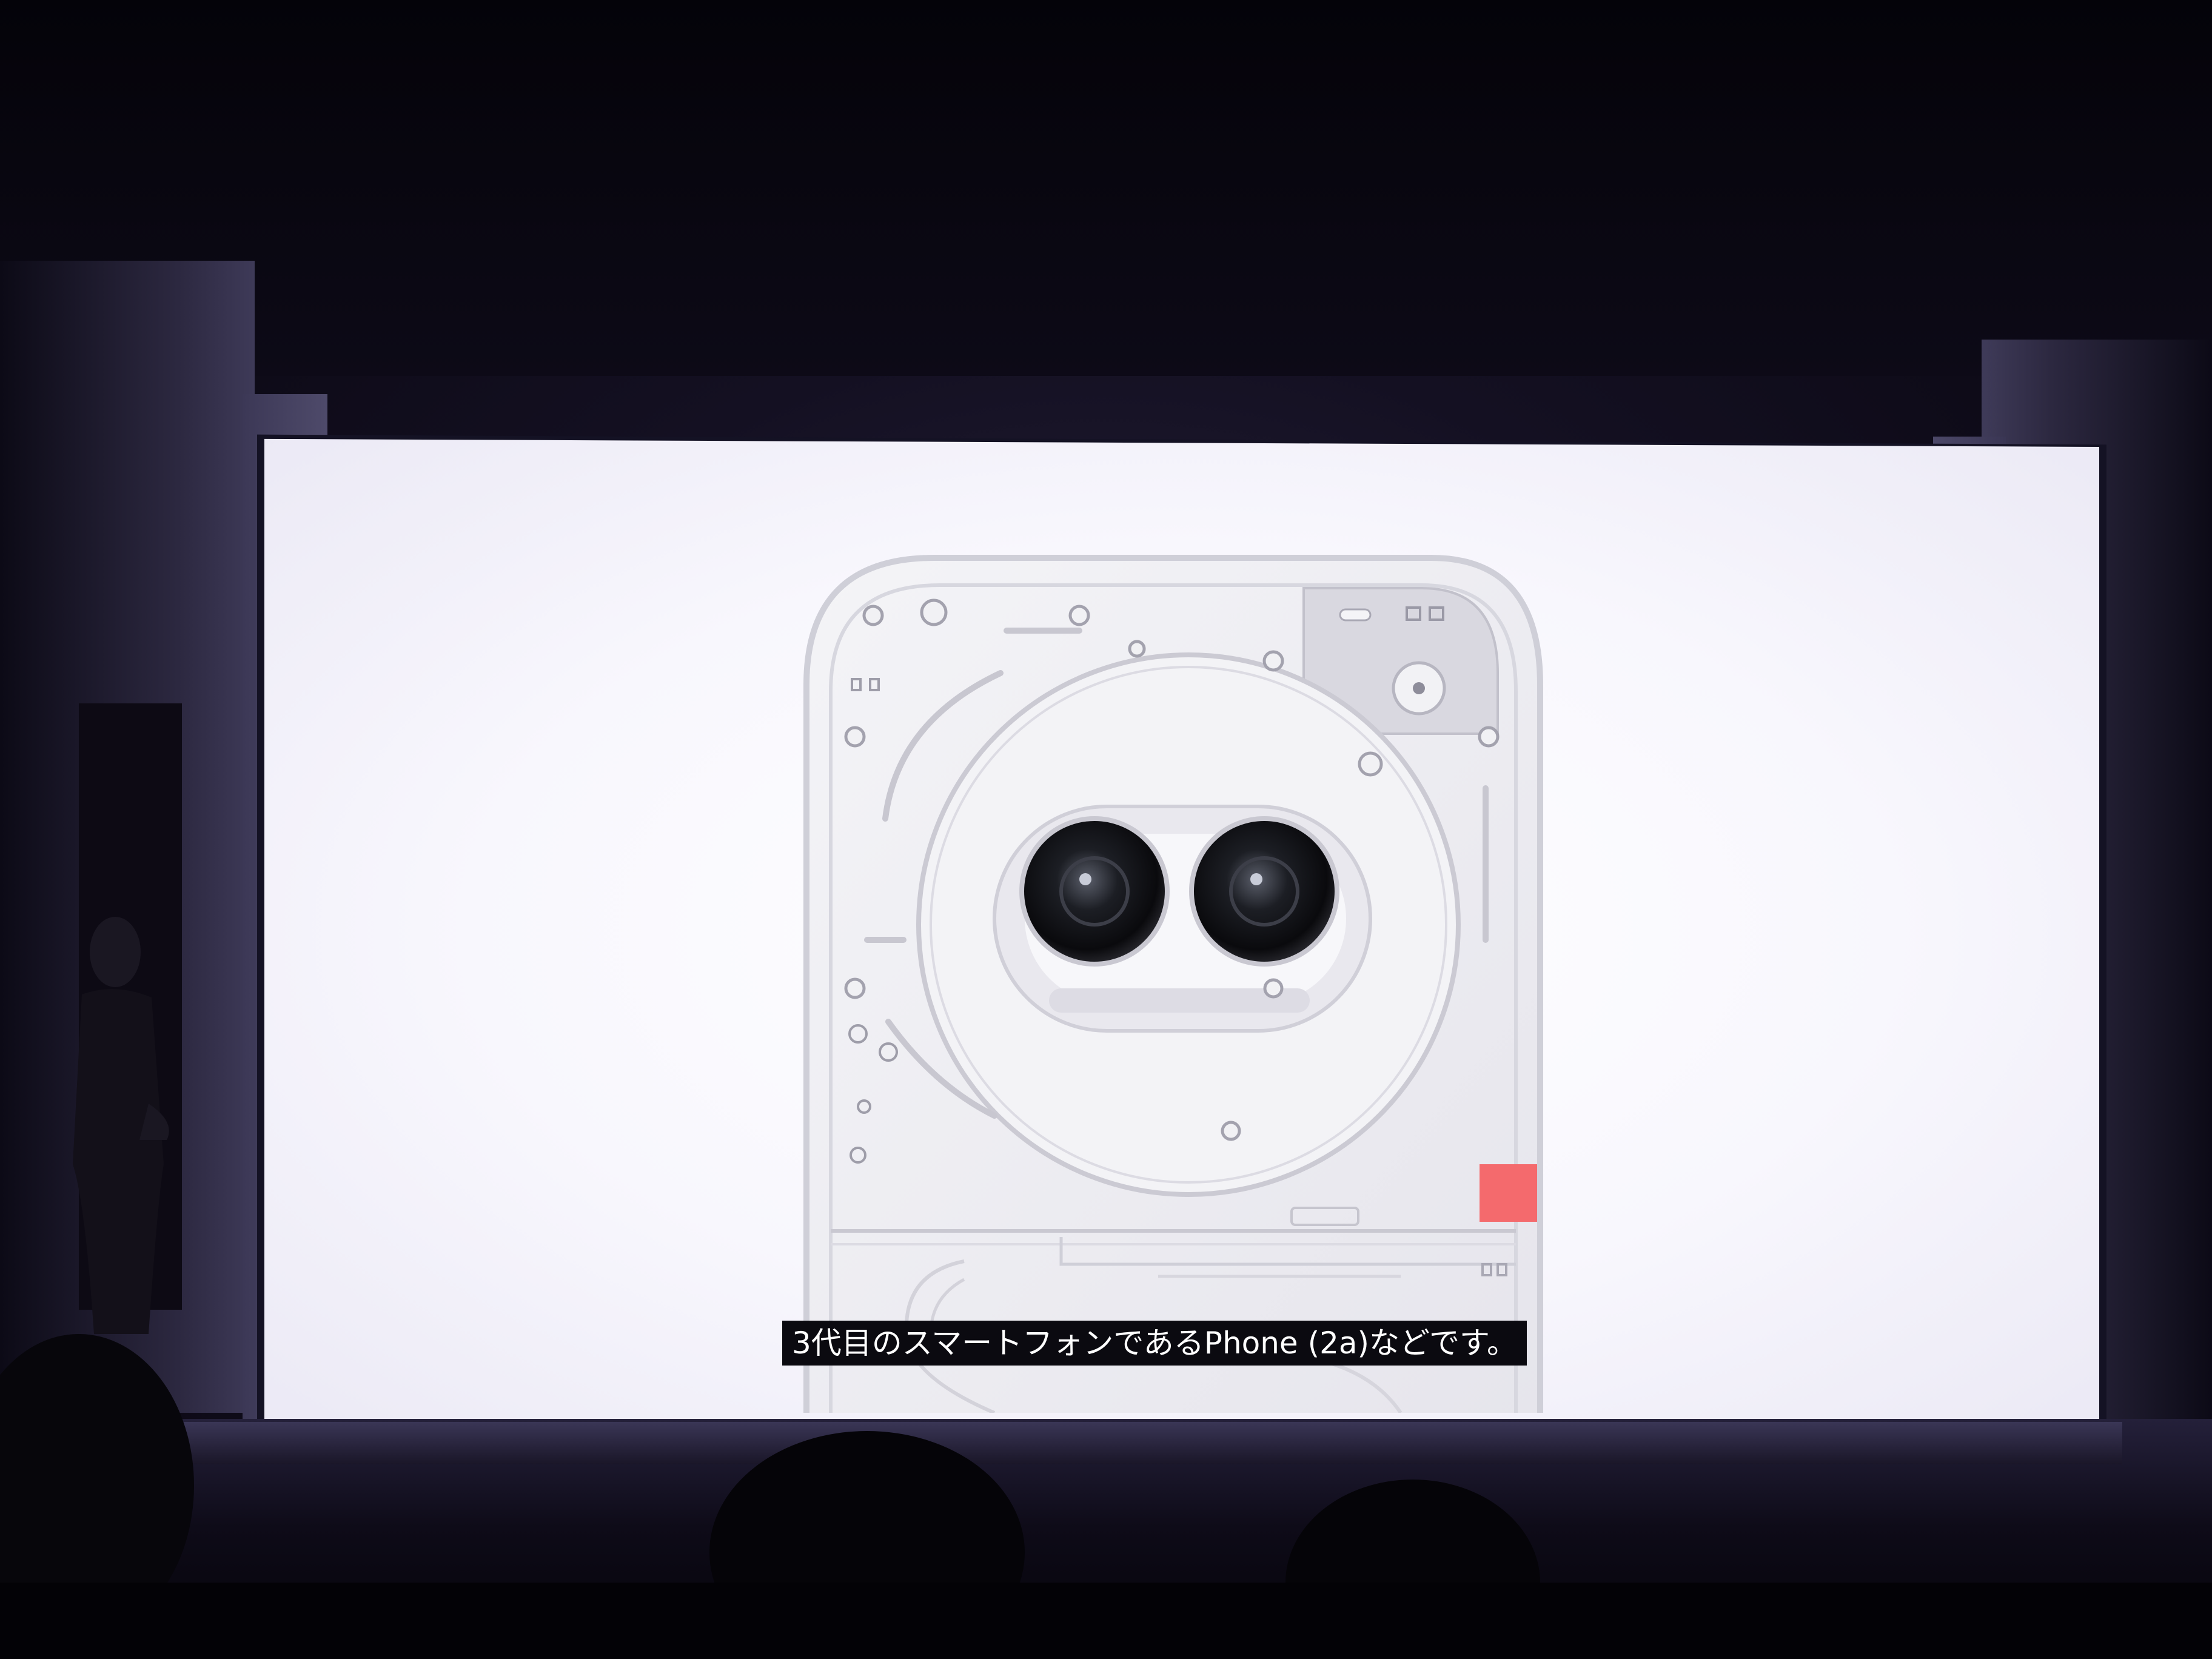  What do you see at coordinates (1264, 891) in the screenshot?
I see `camera-lens-right` at bounding box center [1264, 891].